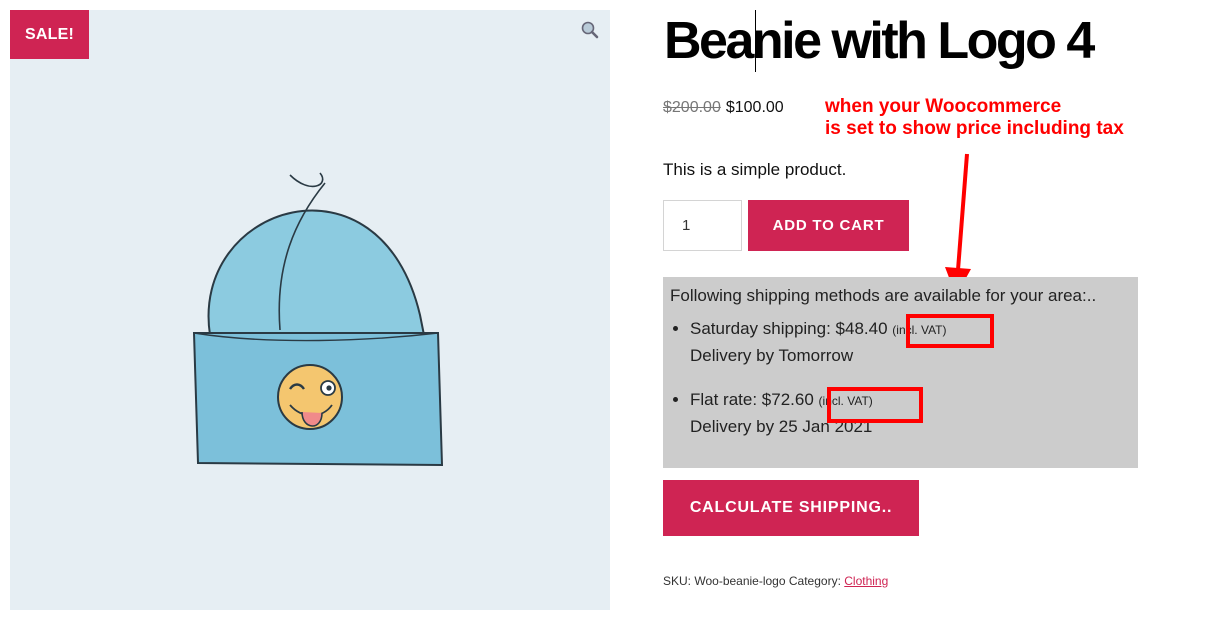 The width and height of the screenshot is (1230, 622). Describe the element at coordinates (723, 108) in the screenshot. I see `price: $200.00 $100.00` at that location.